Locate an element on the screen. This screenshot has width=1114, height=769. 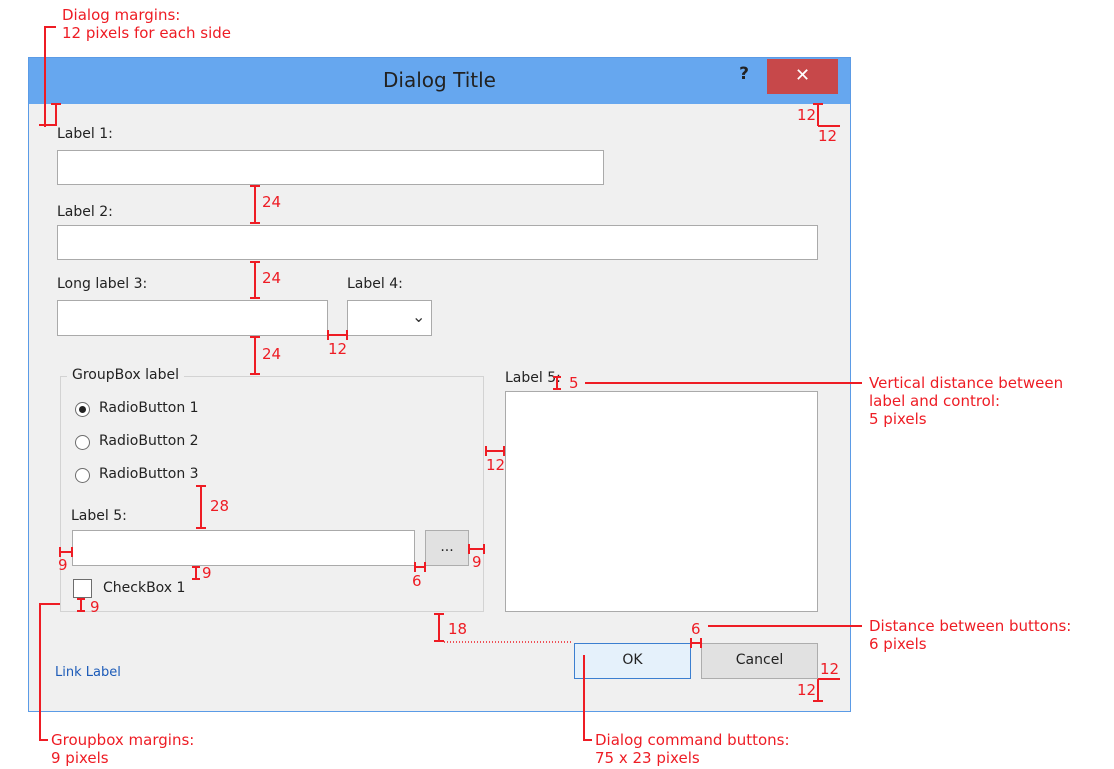
spacing-24-row2: 24 is located at coordinates (272, 278).